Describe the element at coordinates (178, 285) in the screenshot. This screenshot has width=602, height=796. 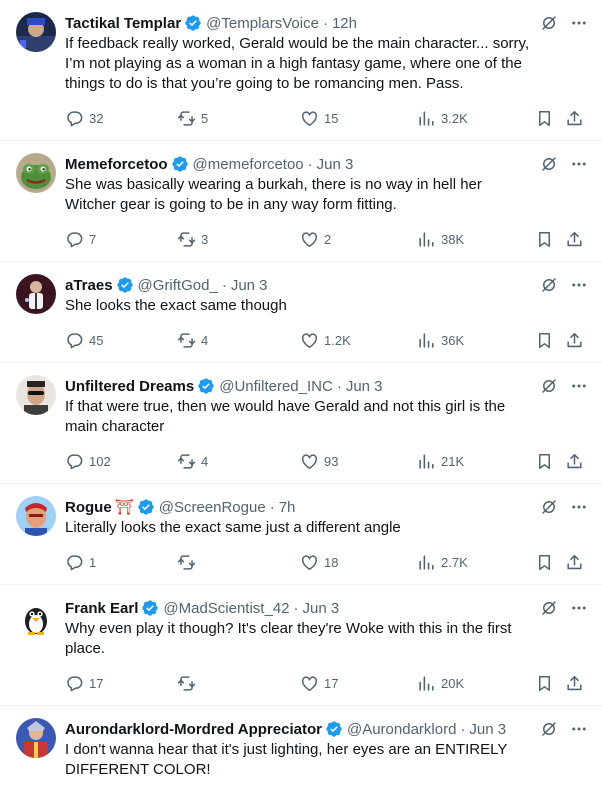
I see `user-handle: @GriftGod_` at that location.